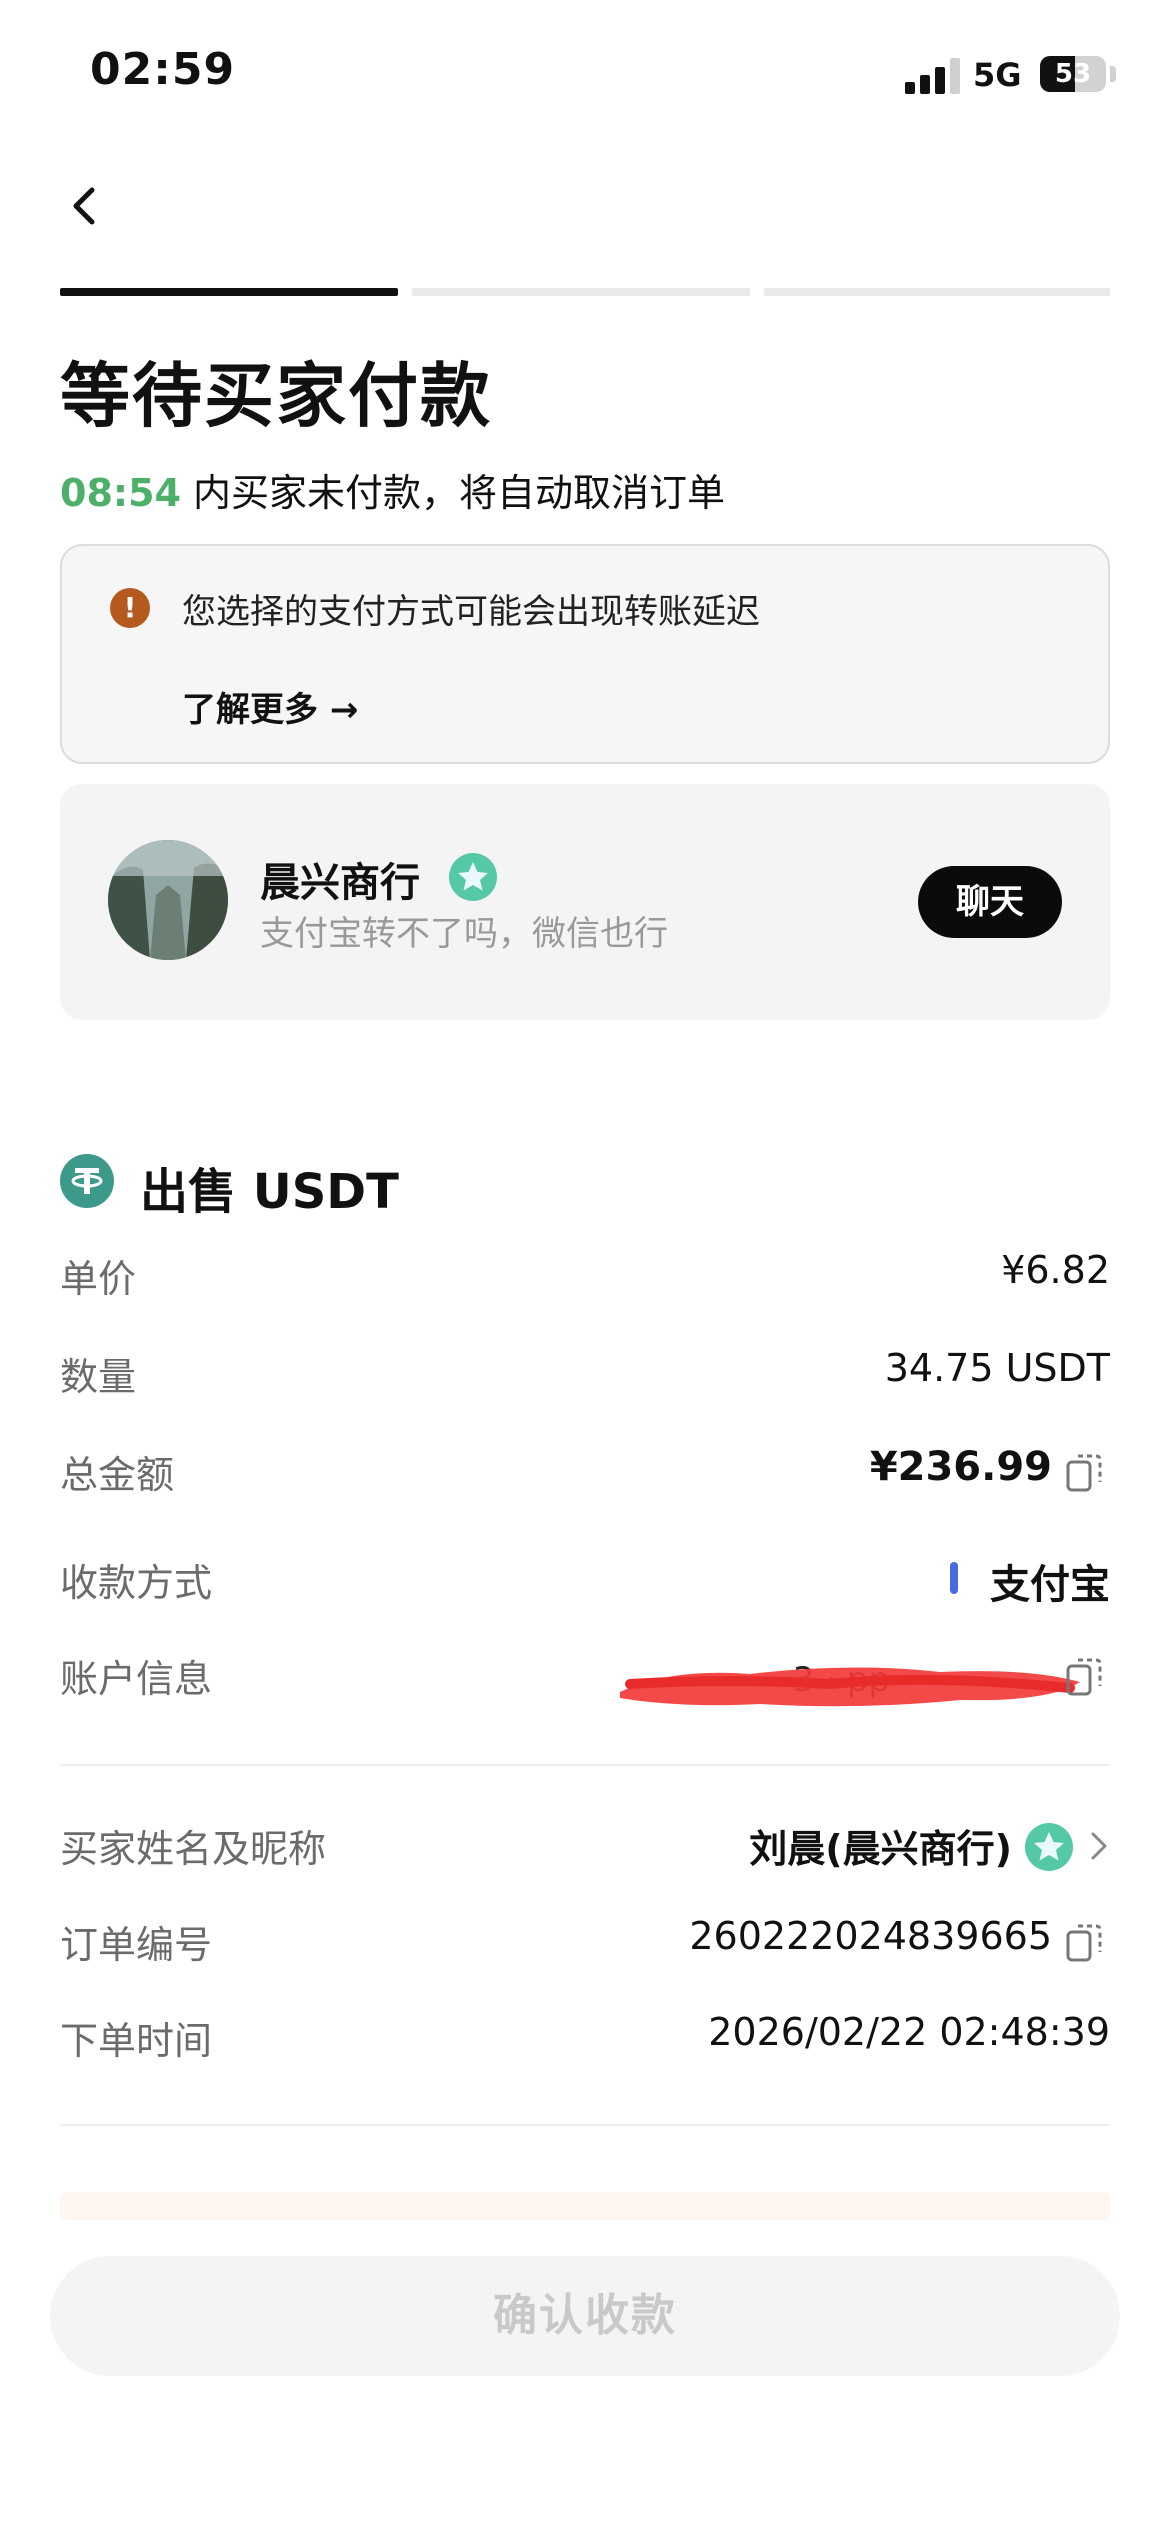 This screenshot has height=2532, width=1170. I want to click on total-row: 总金额 ¥236.99, so click(585, 1474).